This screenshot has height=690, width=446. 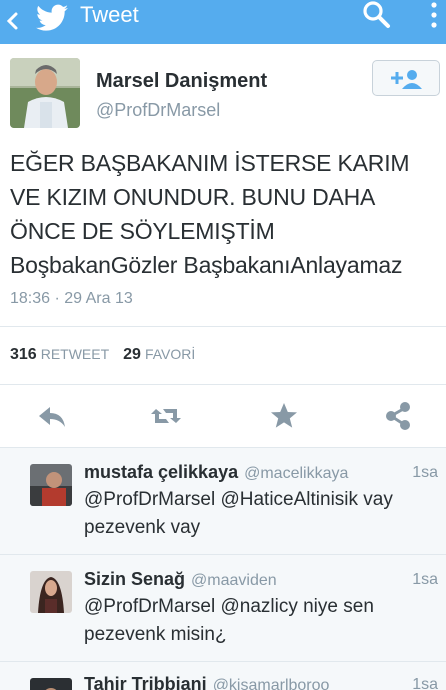 What do you see at coordinates (52, 416) in the screenshot?
I see `reply-icon` at bounding box center [52, 416].